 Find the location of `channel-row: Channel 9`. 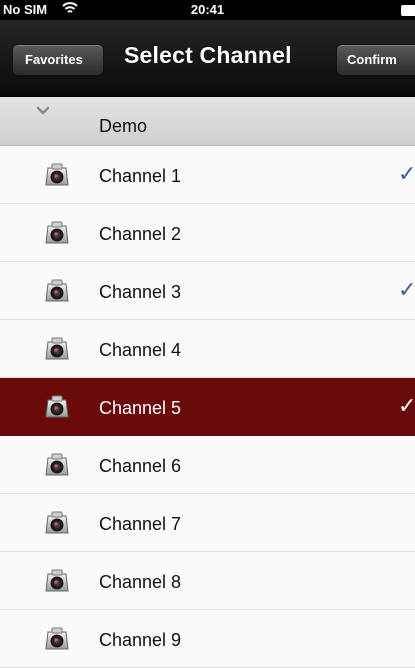

channel-row: Channel 9 is located at coordinates (207, 639).